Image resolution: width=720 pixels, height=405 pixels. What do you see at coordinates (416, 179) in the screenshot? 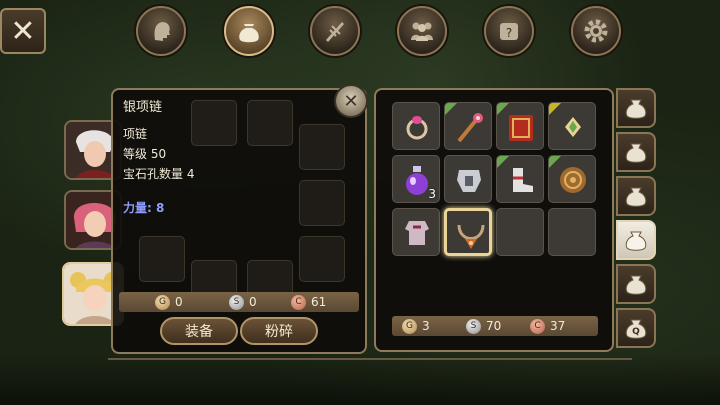
I see `inventory-slot-potion: 3` at bounding box center [416, 179].